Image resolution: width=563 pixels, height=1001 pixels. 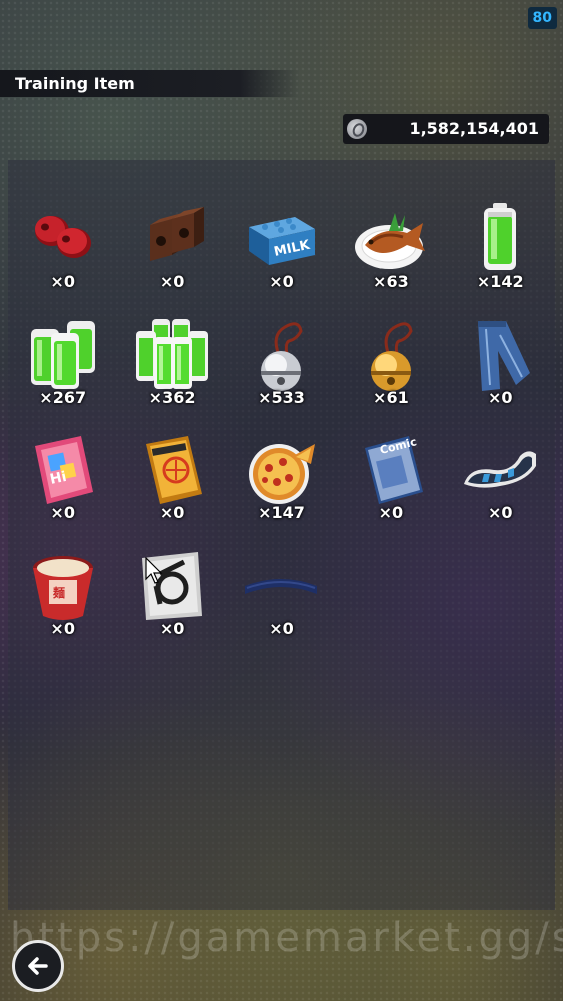 I want to click on item-slot: MILK ×0, so click(x=281, y=253).